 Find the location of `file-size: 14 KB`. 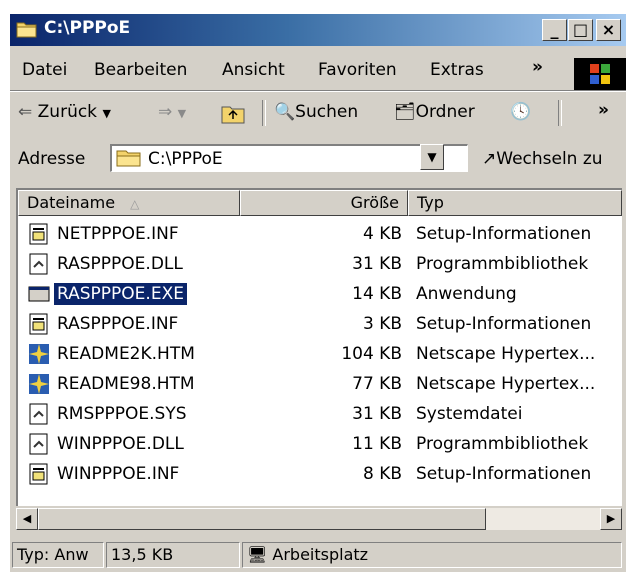

file-size: 14 KB is located at coordinates (377, 294).